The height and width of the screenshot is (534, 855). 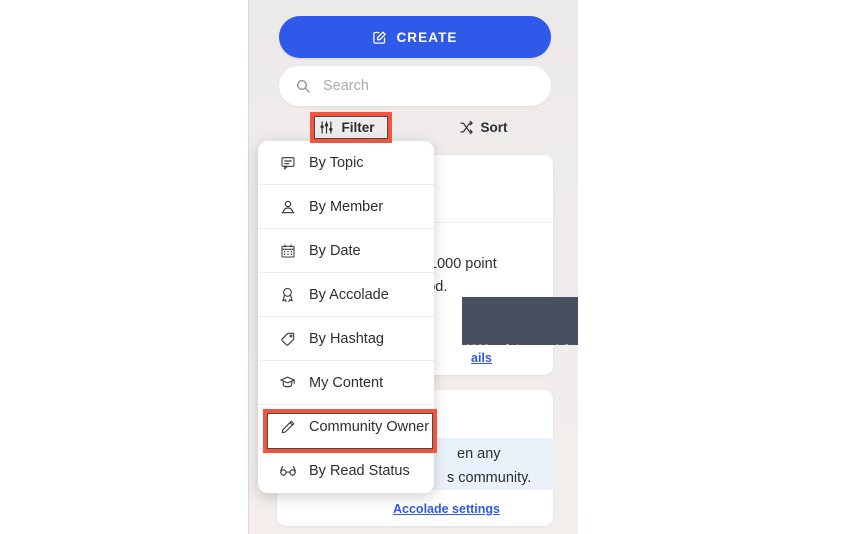 I want to click on shuffle-sort-icon, so click(x=466, y=127).